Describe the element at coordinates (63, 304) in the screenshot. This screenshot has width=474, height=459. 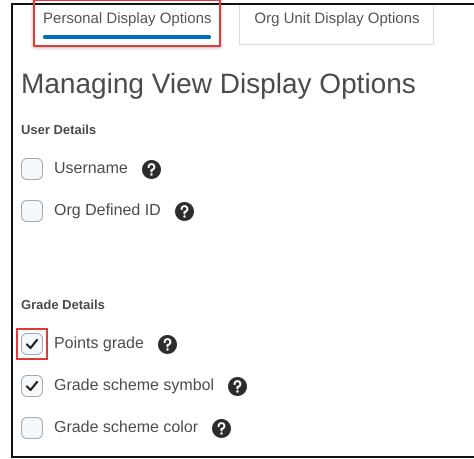
I see `section-heading: Grade Details` at that location.